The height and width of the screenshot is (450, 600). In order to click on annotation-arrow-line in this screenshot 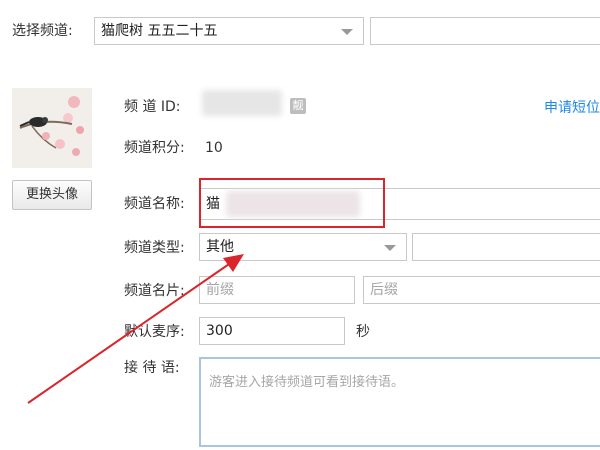, I will do `click(130, 332)`.